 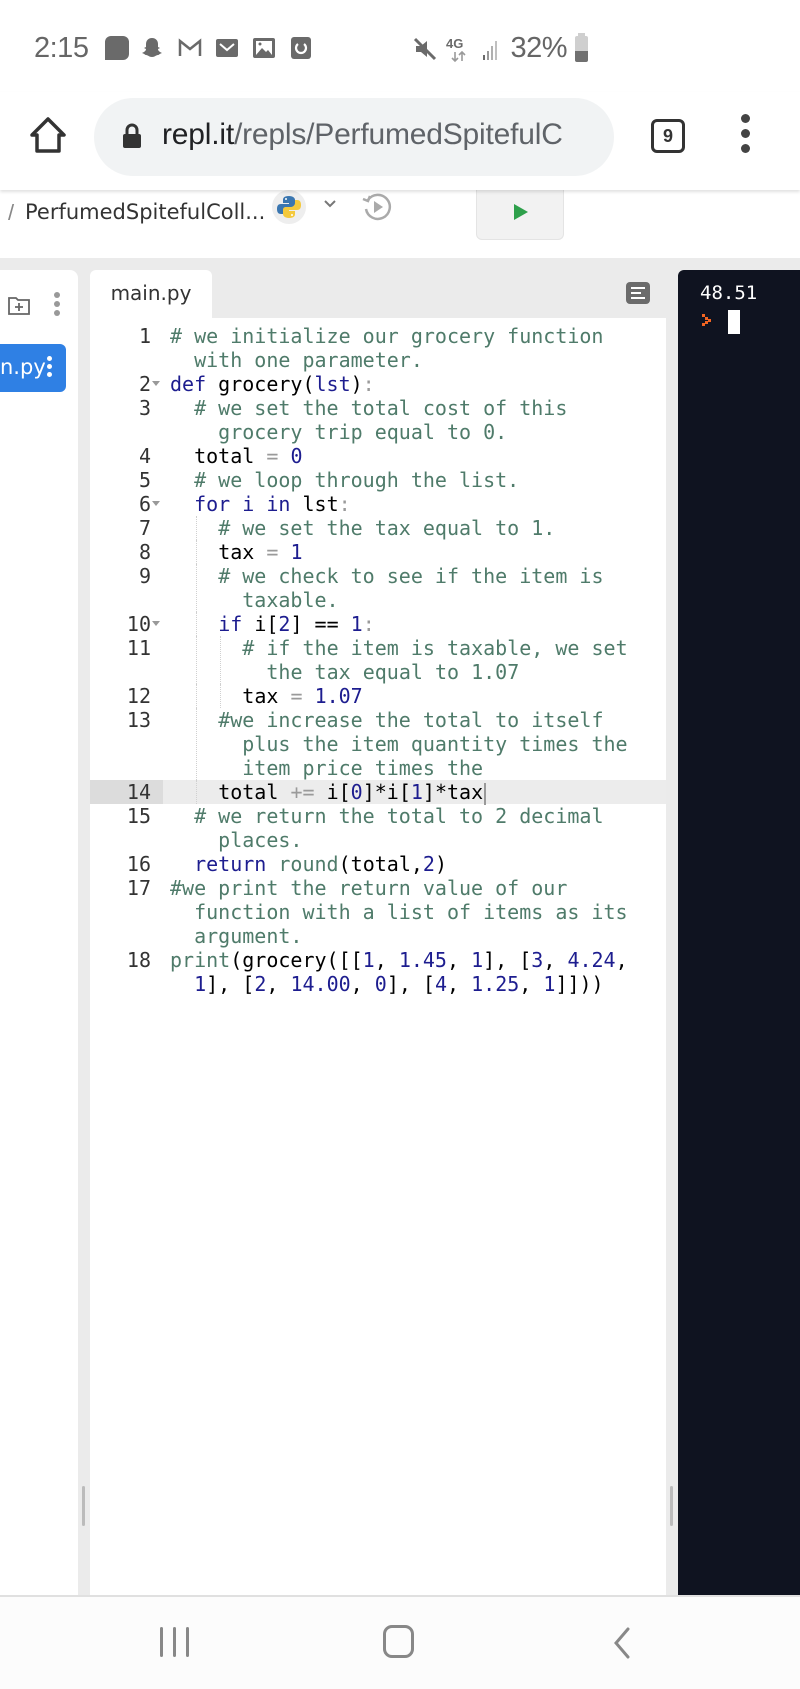 I want to click on url-text: repl.it/repls/PerfumedSpitefulC, so click(x=362, y=135).